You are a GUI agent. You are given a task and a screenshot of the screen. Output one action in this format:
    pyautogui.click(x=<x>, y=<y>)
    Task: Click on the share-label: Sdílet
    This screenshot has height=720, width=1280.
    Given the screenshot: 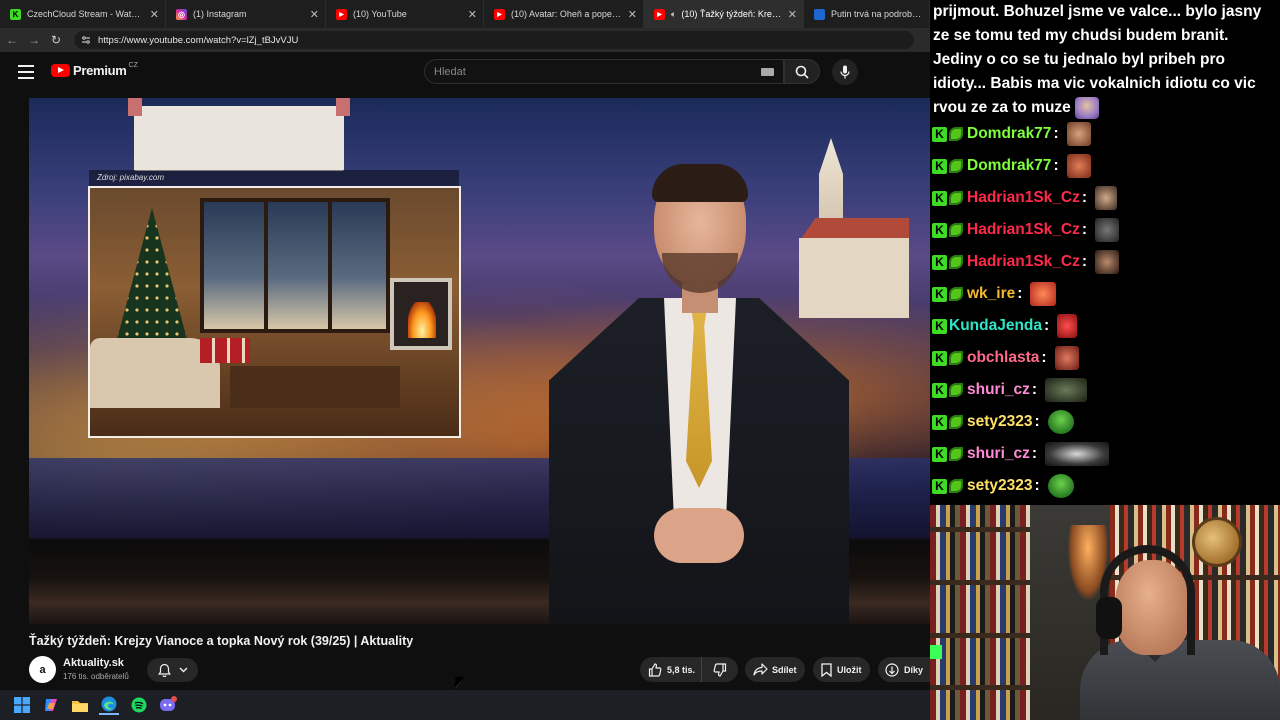 What is the action you would take?
    pyautogui.click(x=784, y=669)
    